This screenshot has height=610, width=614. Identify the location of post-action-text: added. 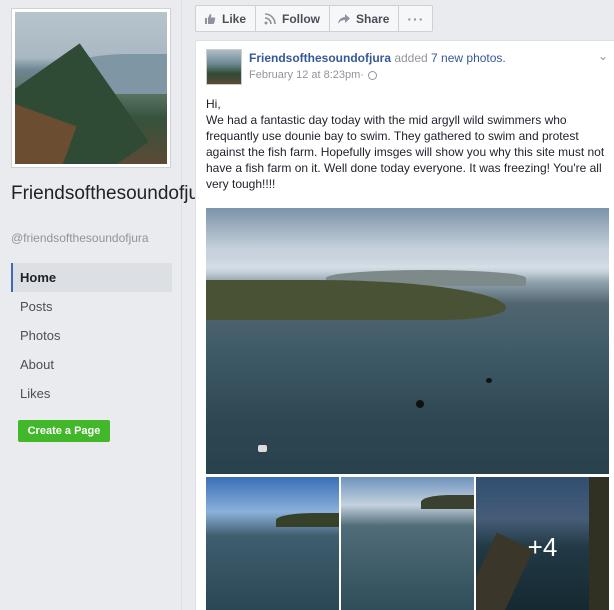
(411, 58).